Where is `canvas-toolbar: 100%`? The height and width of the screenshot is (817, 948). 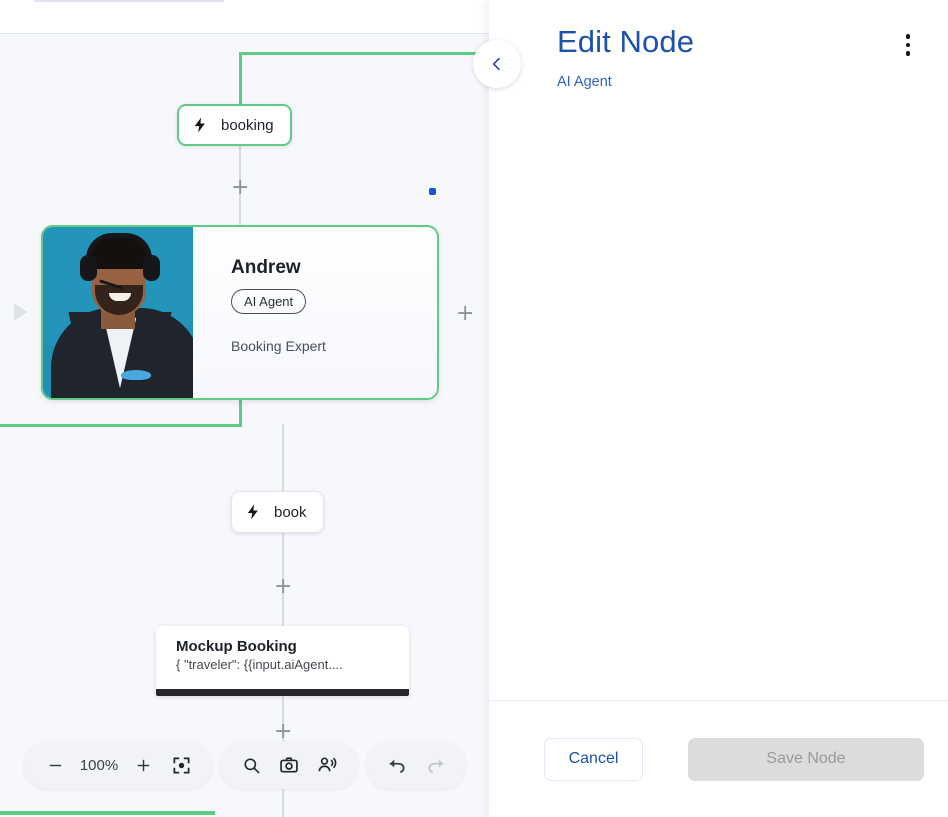 canvas-toolbar: 100% is located at coordinates (245, 765).